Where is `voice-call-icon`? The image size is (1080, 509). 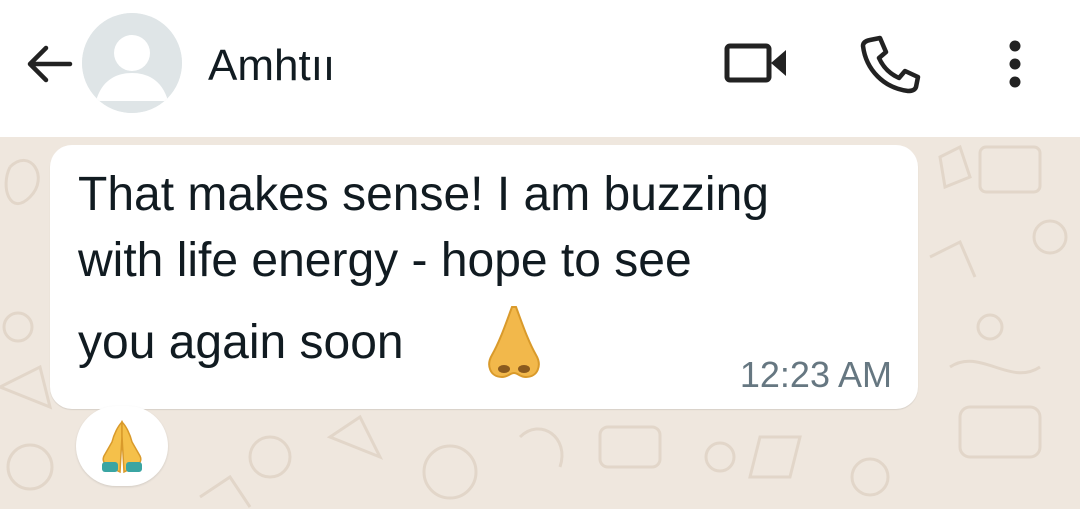 voice-call-icon is located at coordinates (890, 64).